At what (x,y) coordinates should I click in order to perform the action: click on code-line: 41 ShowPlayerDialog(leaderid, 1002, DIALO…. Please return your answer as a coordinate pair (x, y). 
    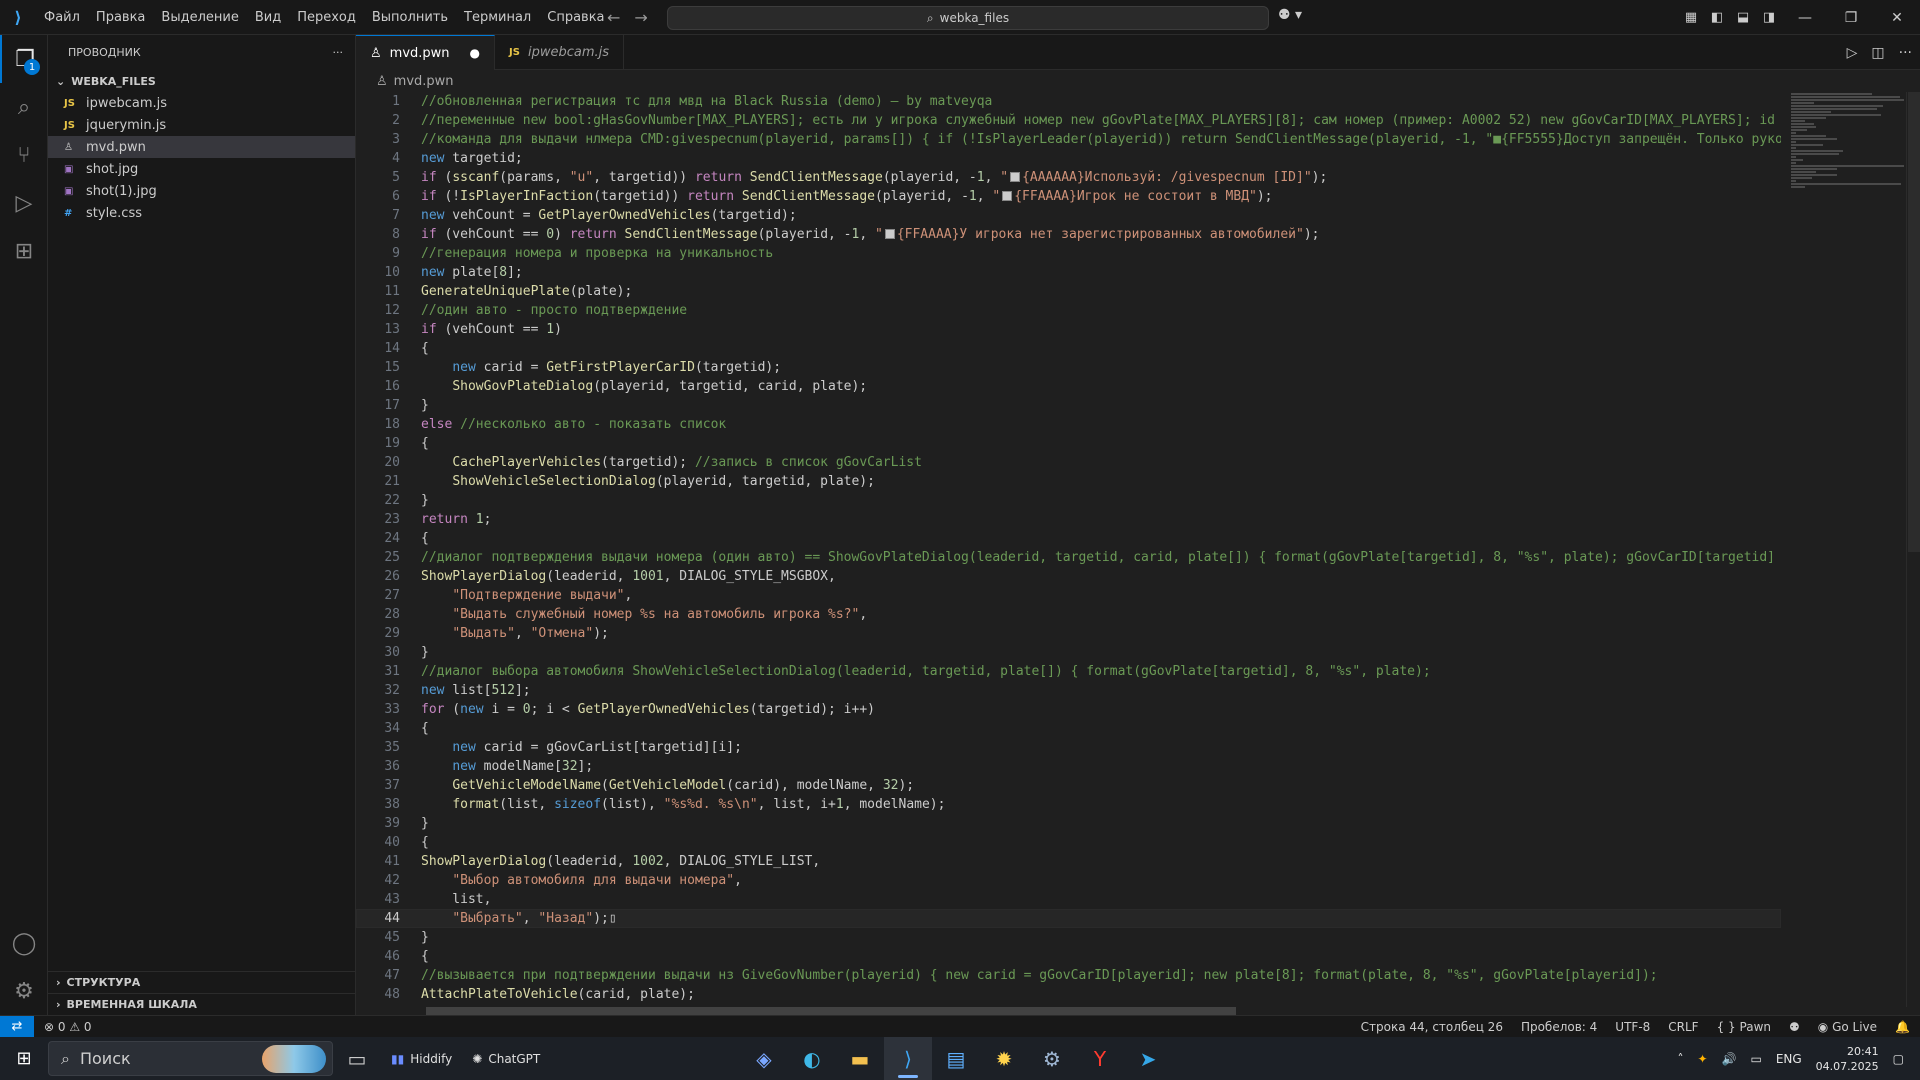
    Looking at the image, I should click on (1068, 861).